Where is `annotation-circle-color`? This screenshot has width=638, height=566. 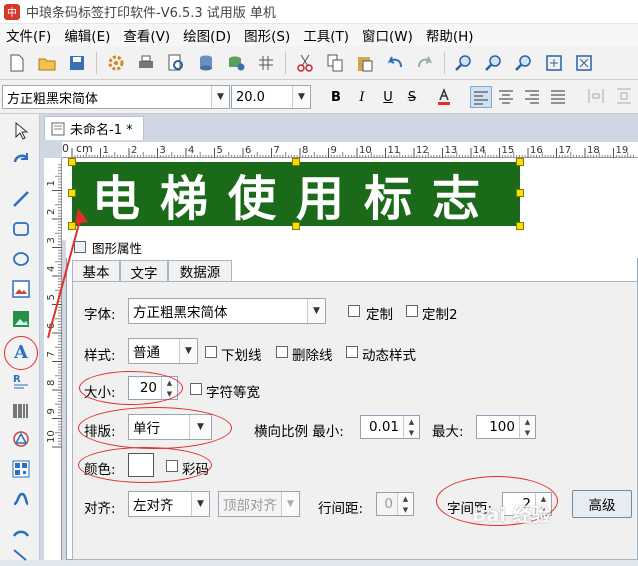 annotation-circle-color is located at coordinates (145, 465).